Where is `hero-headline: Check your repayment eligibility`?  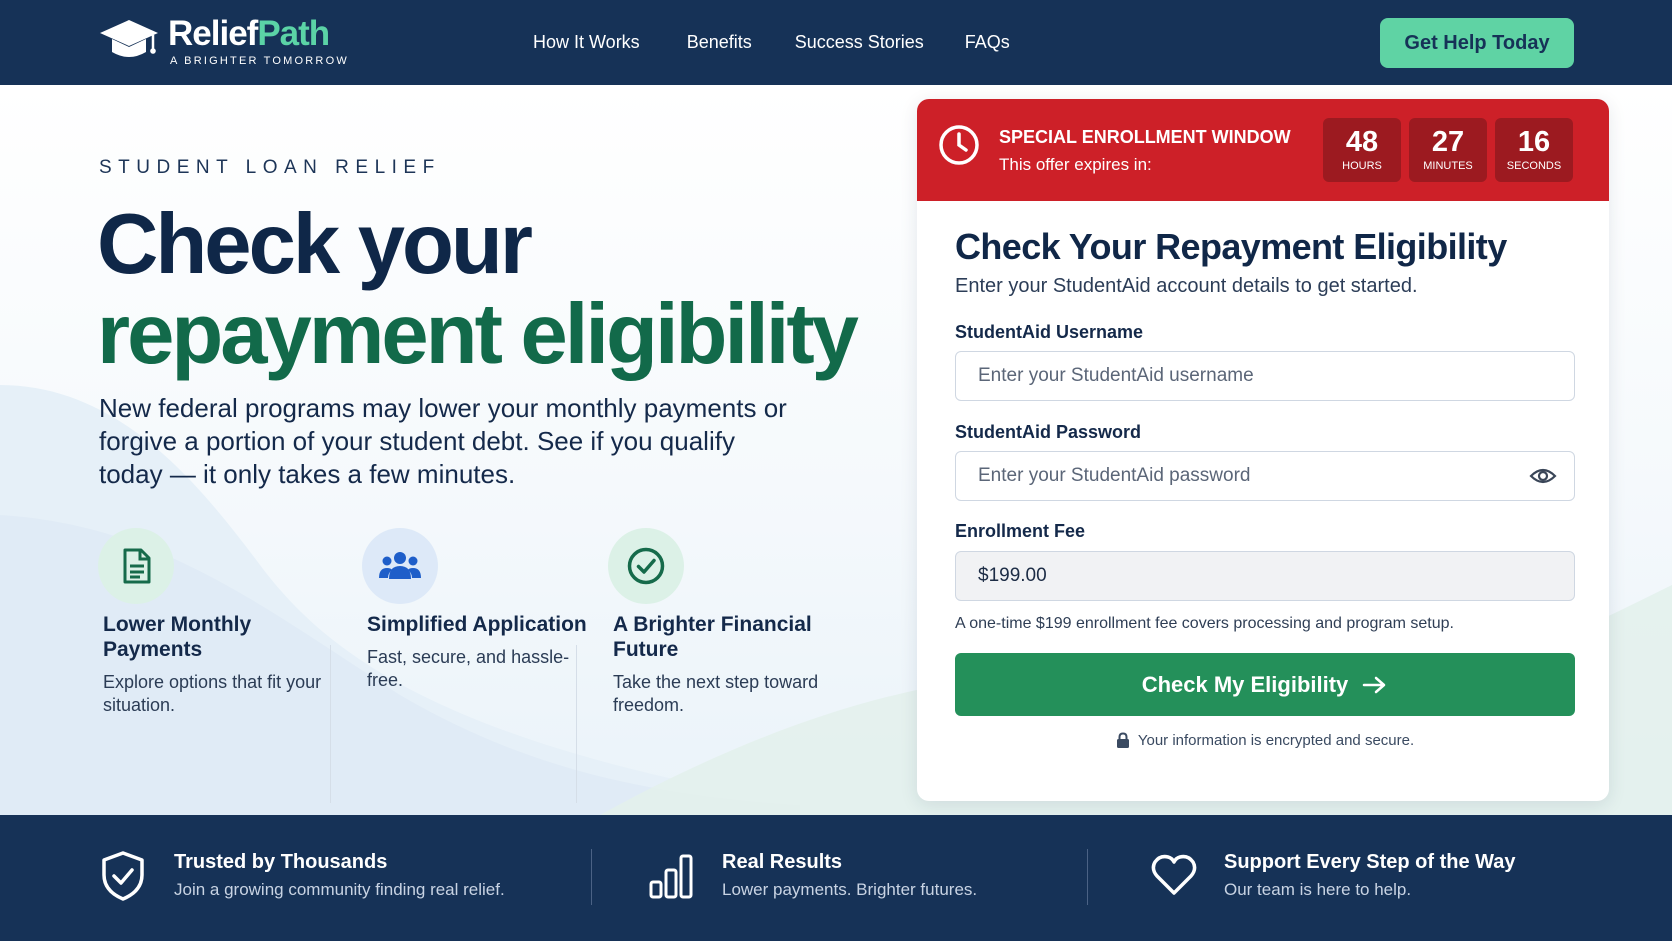 hero-headline: Check your repayment eligibility is located at coordinates (478, 289).